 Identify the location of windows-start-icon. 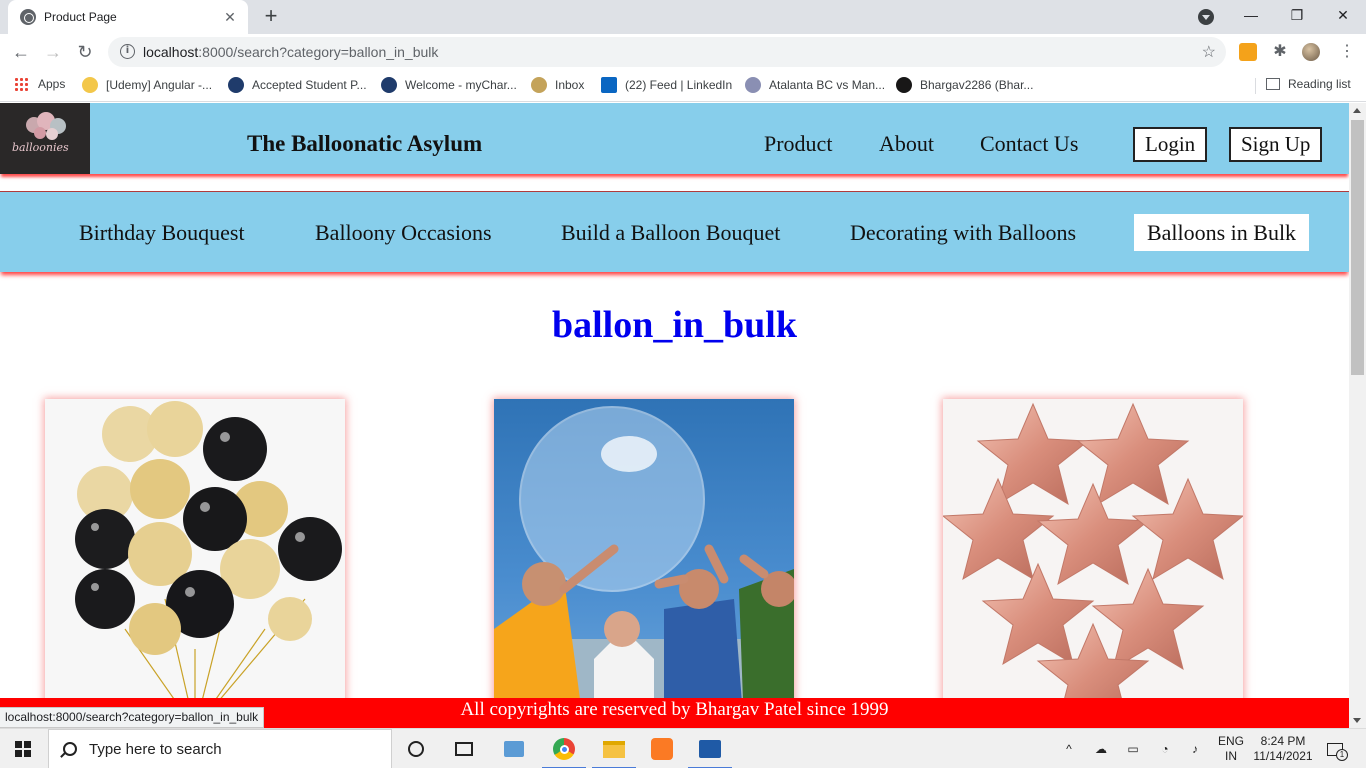
(23, 749).